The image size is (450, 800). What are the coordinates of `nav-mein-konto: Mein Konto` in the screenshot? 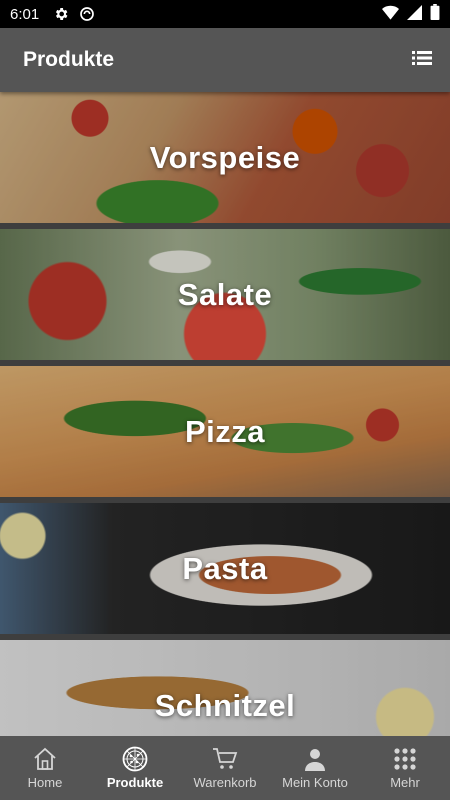 It's located at (315, 768).